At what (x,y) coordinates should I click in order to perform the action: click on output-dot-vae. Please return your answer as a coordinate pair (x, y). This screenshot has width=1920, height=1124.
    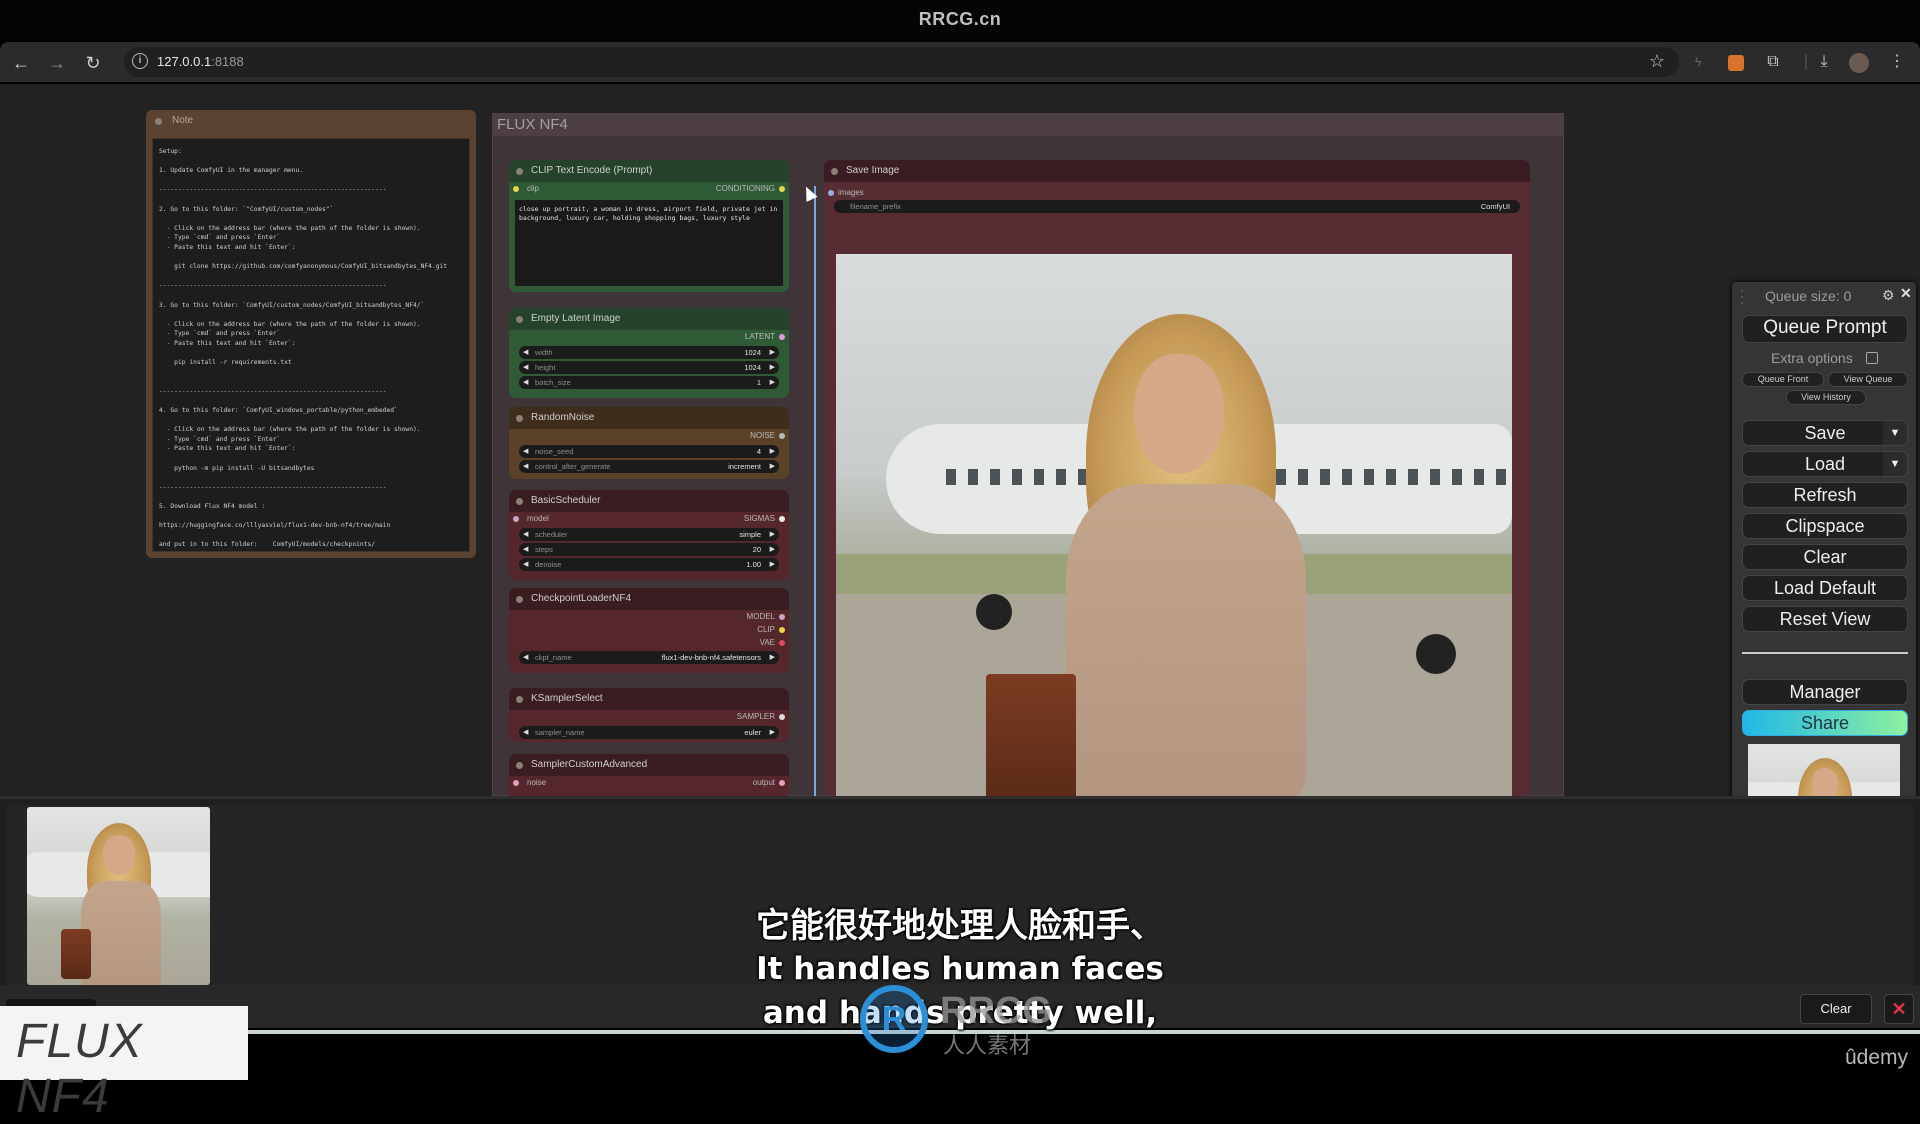
    Looking at the image, I should click on (782, 643).